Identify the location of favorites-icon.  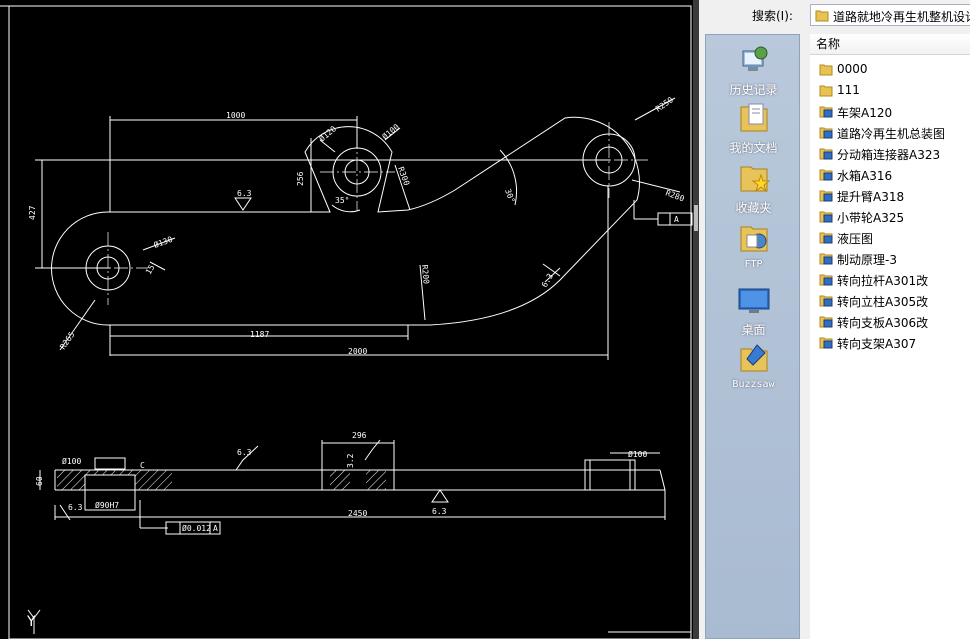
(754, 178).